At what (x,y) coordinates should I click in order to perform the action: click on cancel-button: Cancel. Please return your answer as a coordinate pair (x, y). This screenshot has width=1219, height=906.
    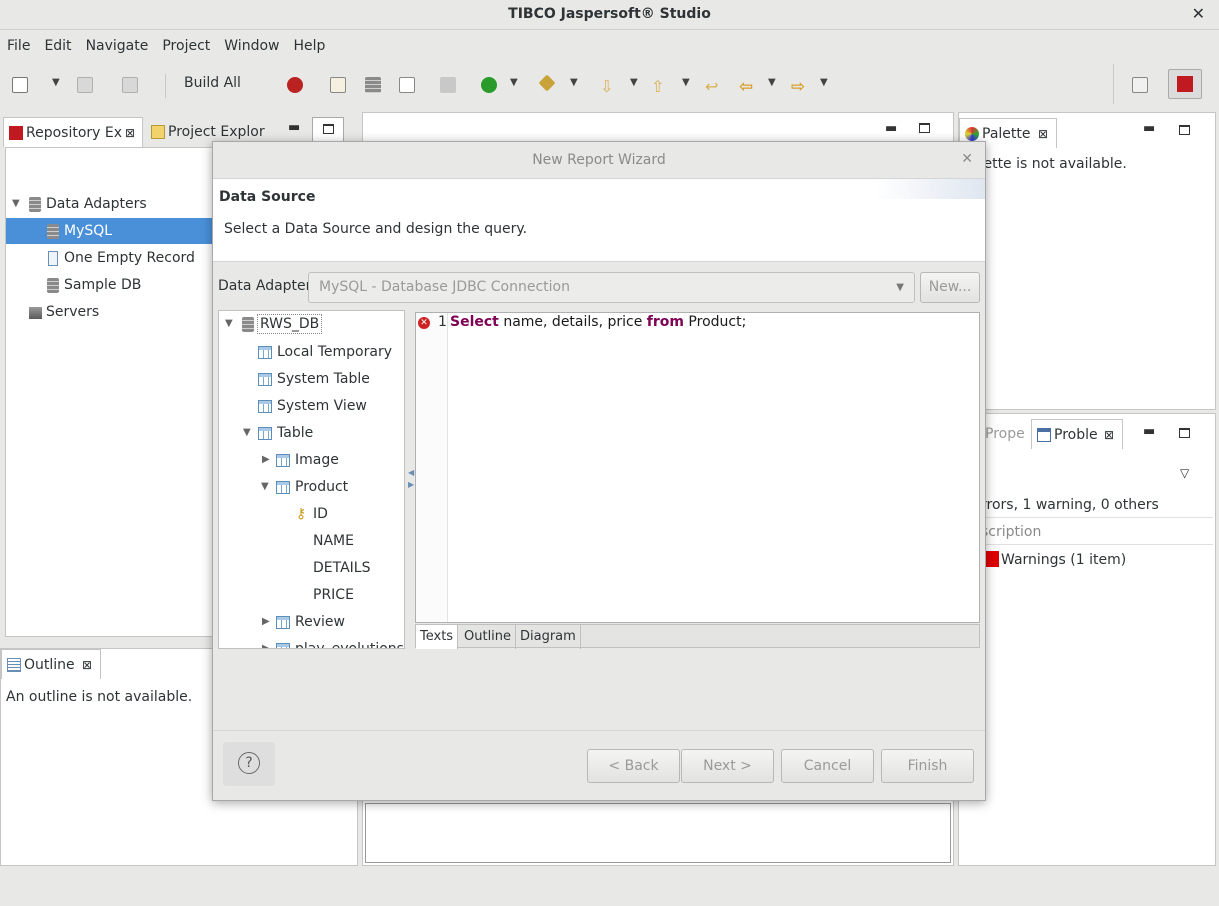
    Looking at the image, I should click on (827, 766).